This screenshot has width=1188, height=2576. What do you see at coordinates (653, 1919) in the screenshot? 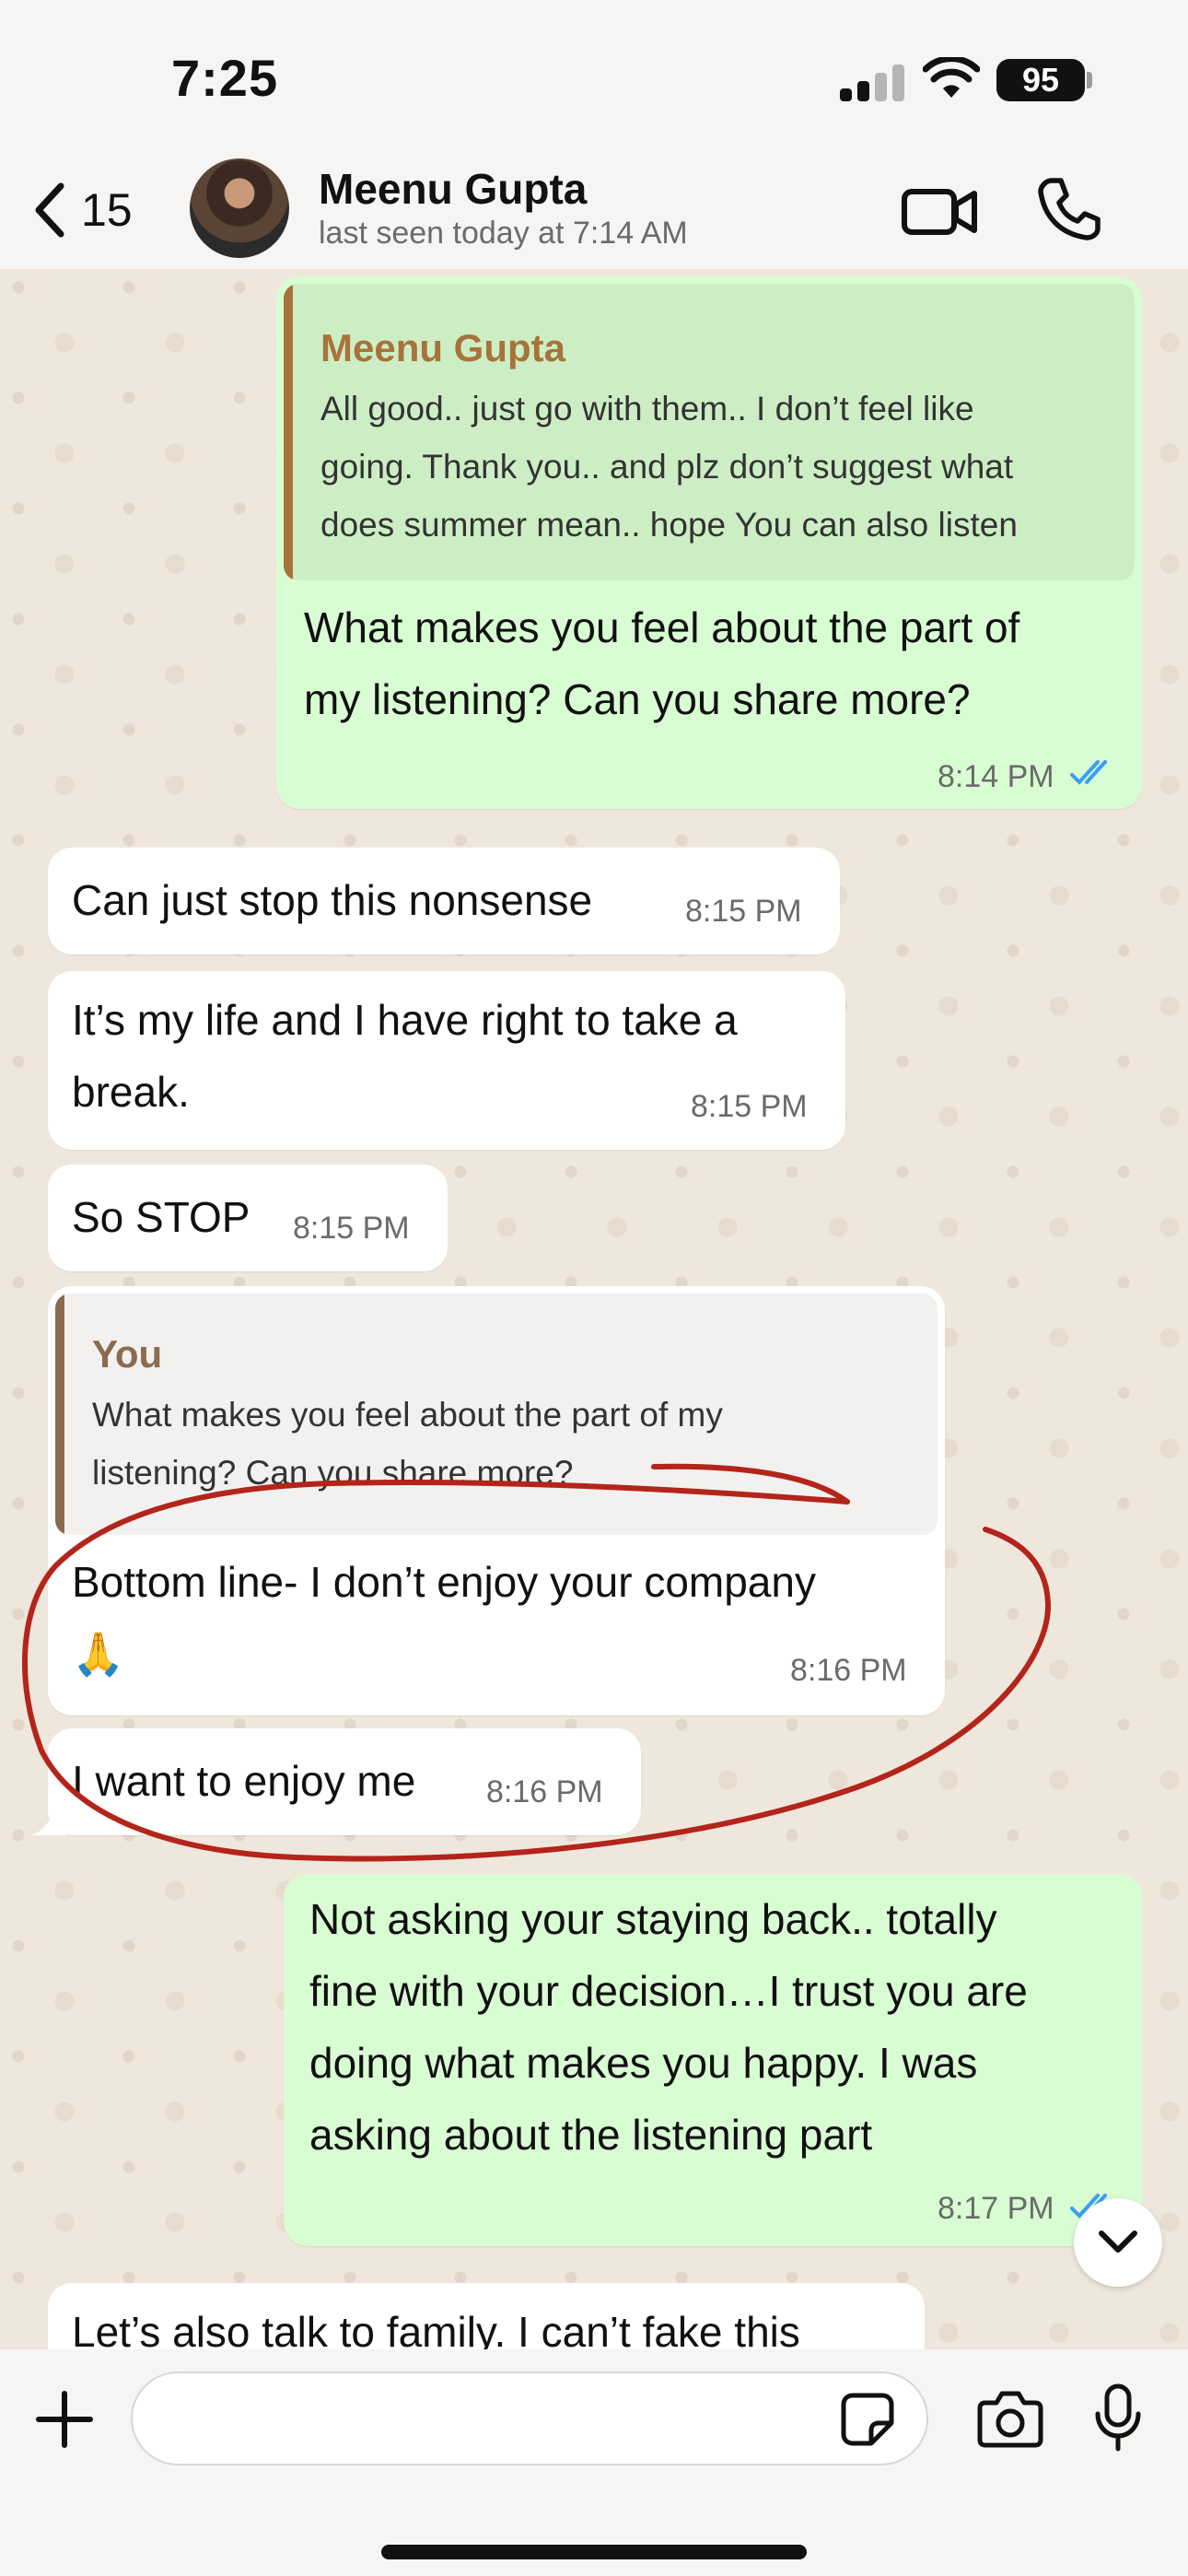
I see `message-text: Not asking your staying back.. totally` at bounding box center [653, 1919].